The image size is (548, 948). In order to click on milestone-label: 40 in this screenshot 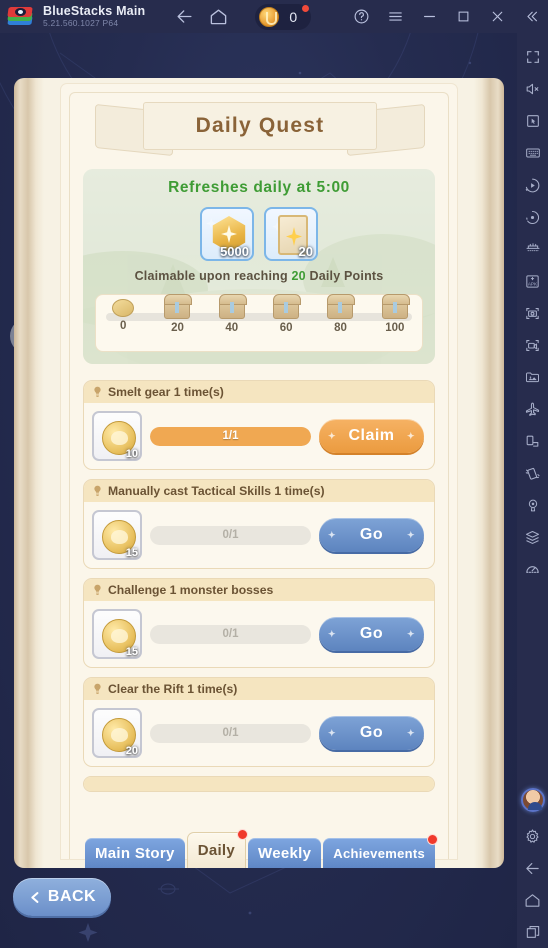, I will do `click(232, 328)`.